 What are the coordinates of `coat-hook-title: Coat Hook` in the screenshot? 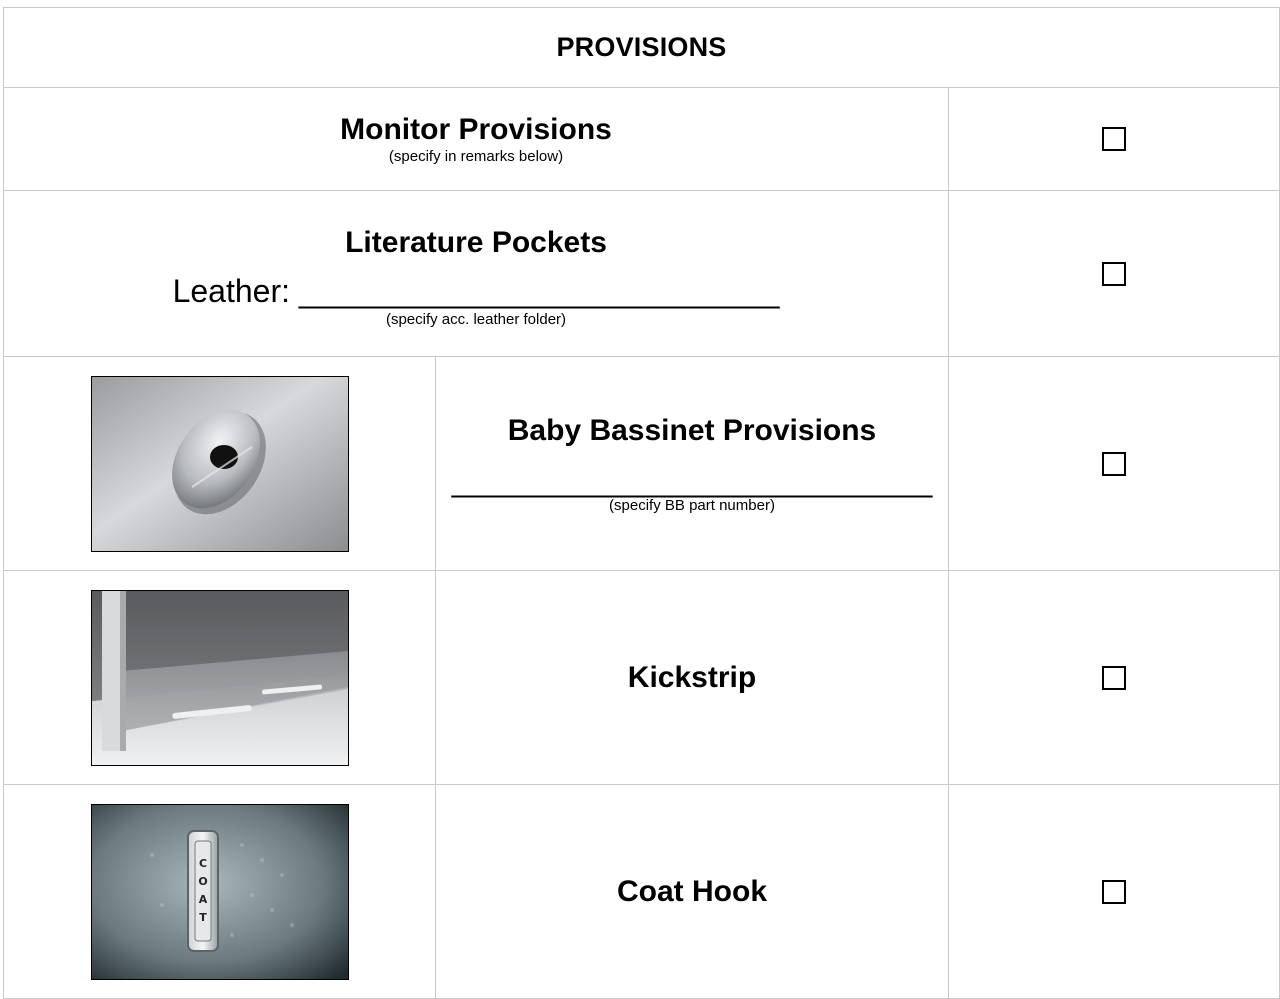 It's located at (692, 891).